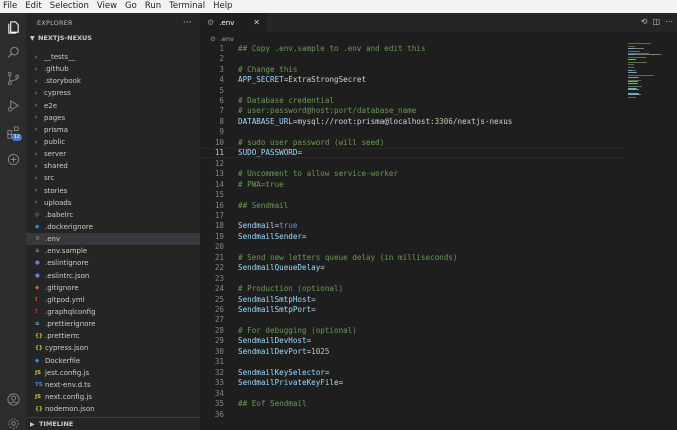 Image resolution: width=677 pixels, height=430 pixels. What do you see at coordinates (113, 373) in the screenshot?
I see `file-item: JS jest.config.js` at bounding box center [113, 373].